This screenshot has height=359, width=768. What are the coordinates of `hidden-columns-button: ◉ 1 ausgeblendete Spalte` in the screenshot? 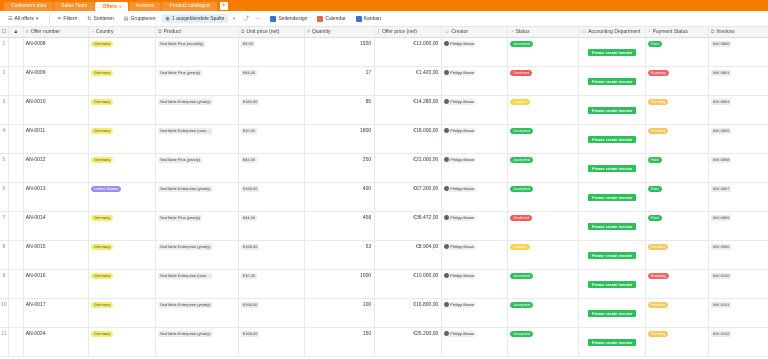 It's located at (195, 18).